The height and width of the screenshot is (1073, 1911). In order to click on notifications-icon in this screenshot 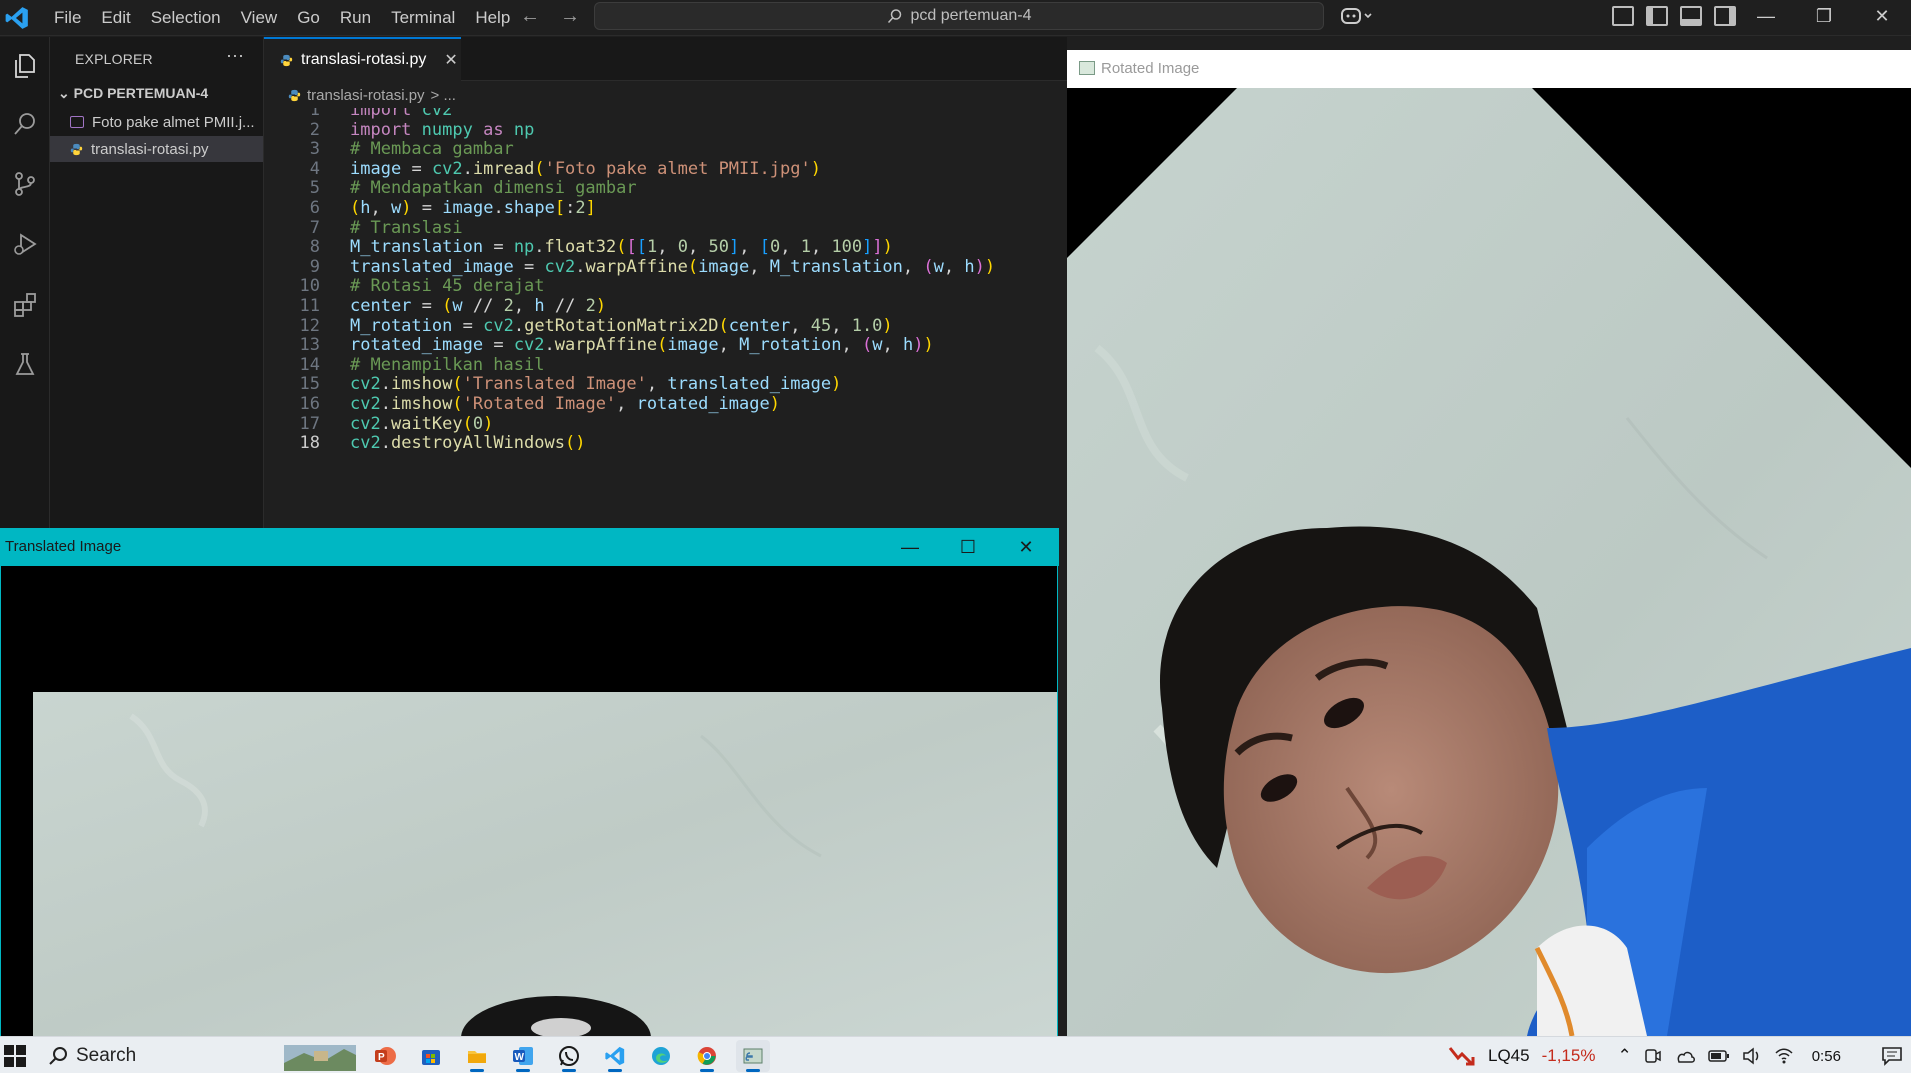, I will do `click(1892, 1056)`.